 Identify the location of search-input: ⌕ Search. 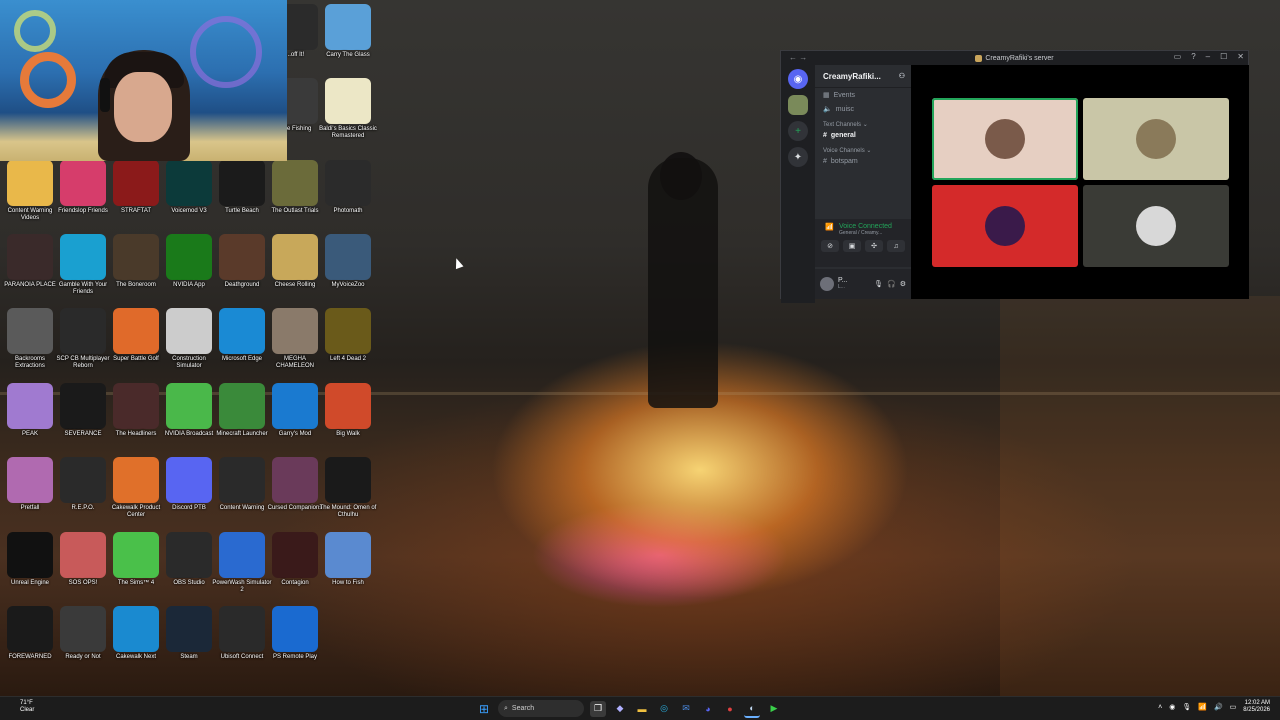
(541, 708).